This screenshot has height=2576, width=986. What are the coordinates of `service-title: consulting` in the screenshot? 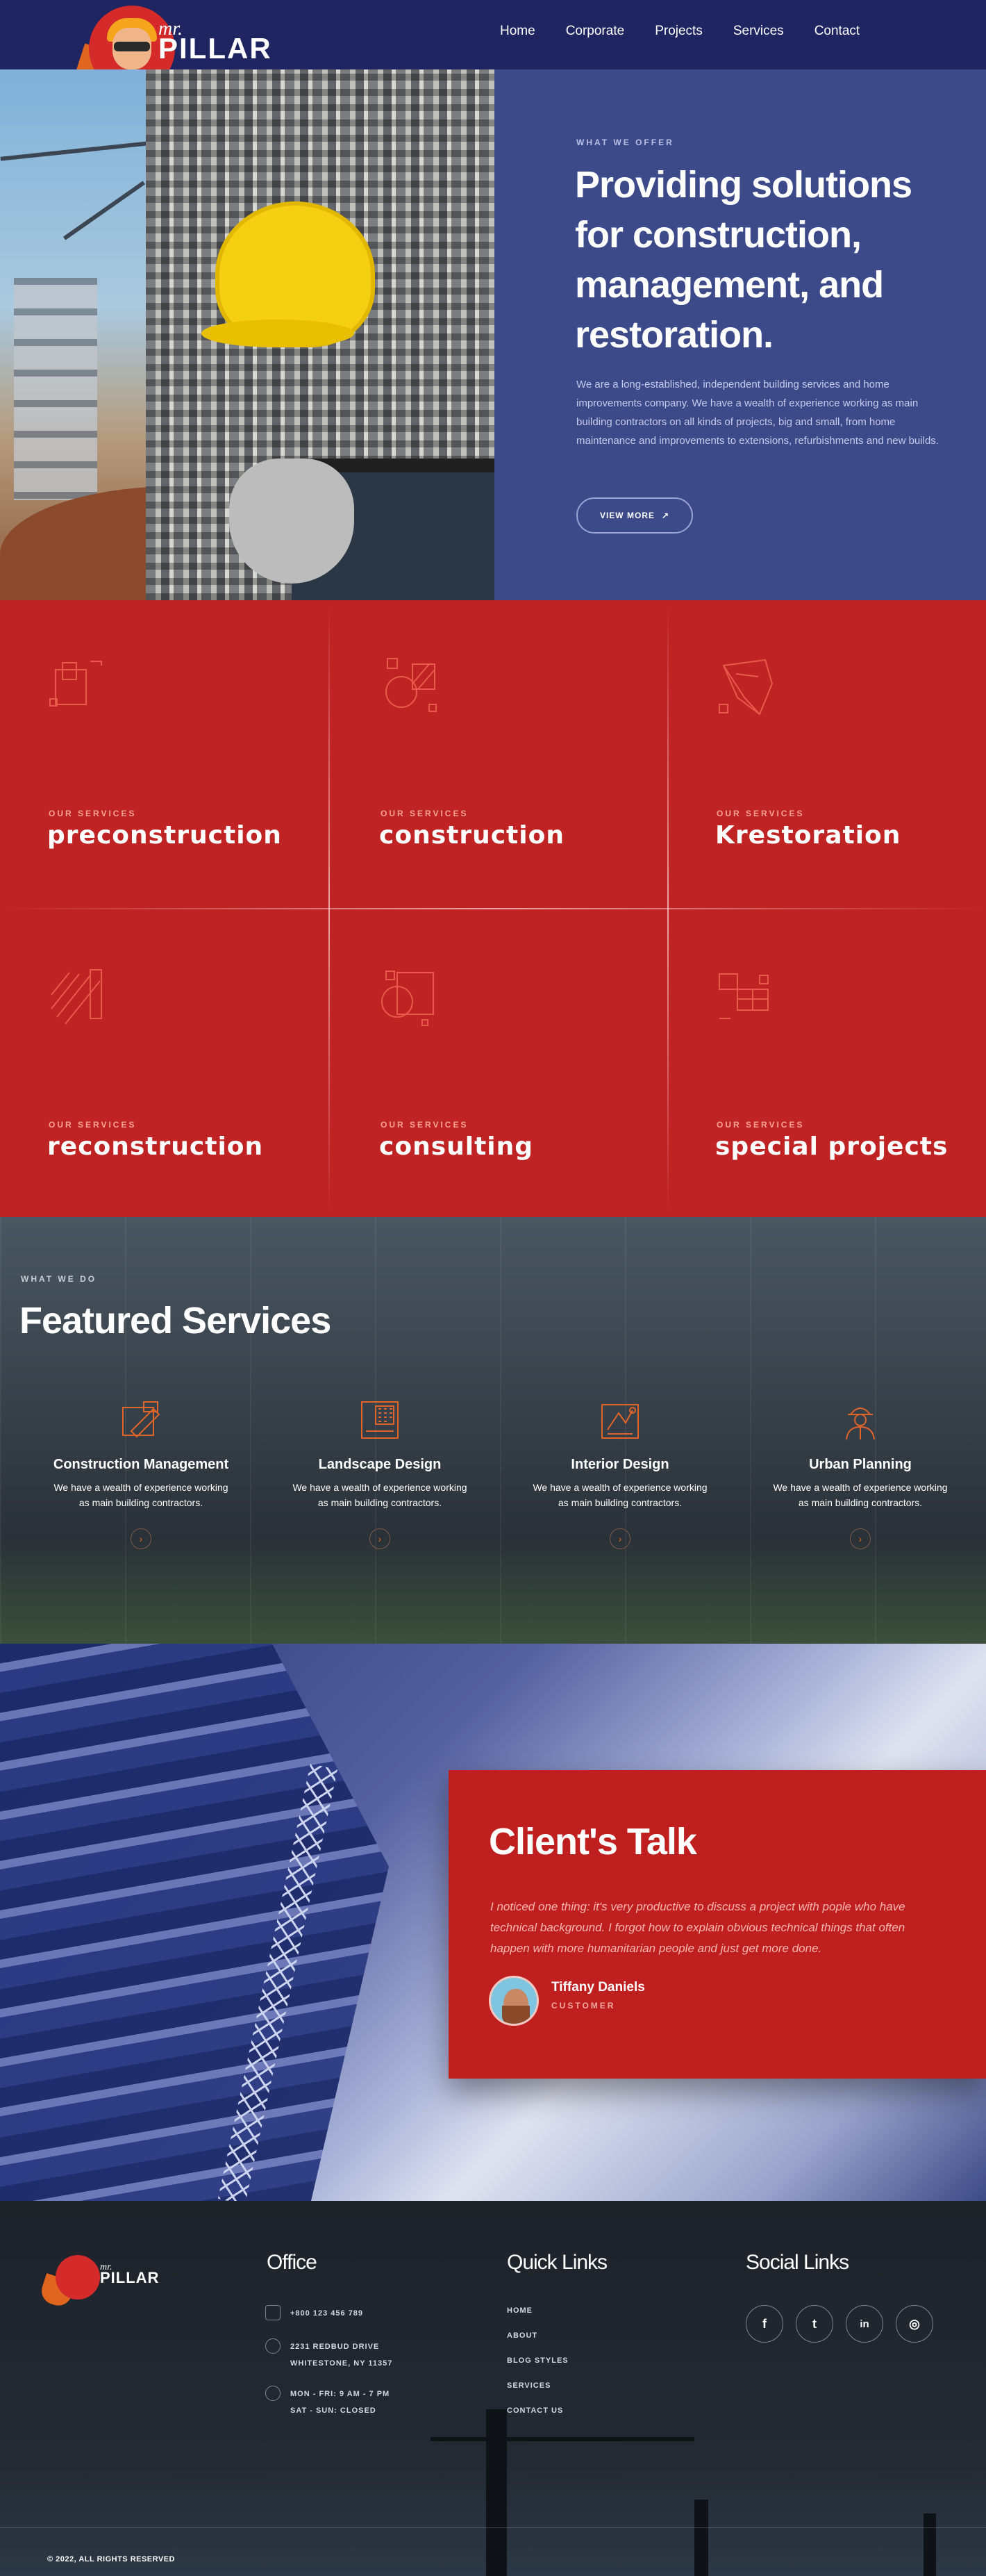 It's located at (456, 1147).